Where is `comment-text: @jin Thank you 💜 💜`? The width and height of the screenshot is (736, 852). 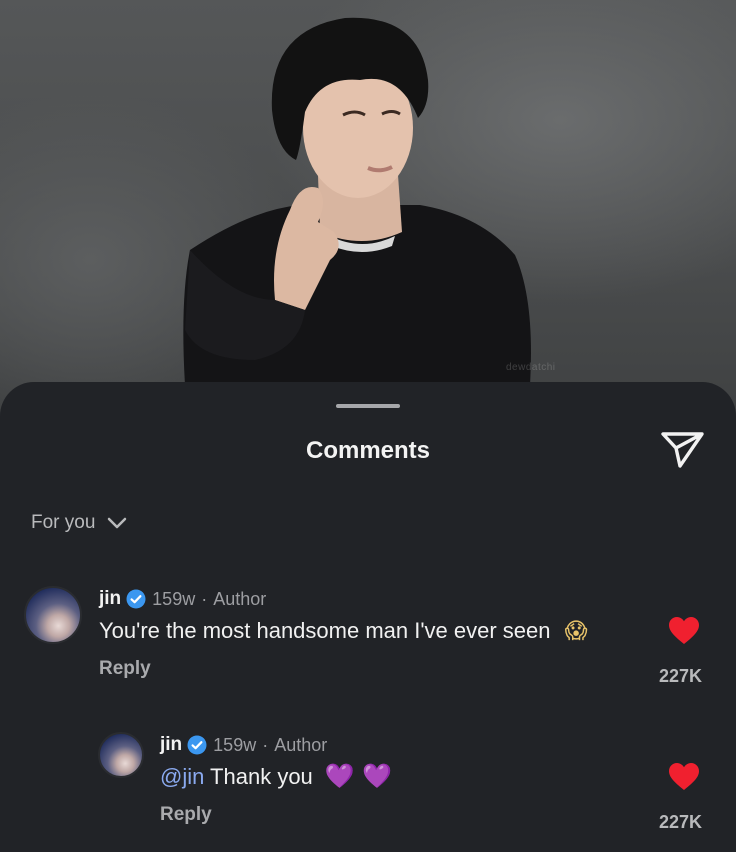
comment-text: @jin Thank you 💜 💜 is located at coordinates (276, 776).